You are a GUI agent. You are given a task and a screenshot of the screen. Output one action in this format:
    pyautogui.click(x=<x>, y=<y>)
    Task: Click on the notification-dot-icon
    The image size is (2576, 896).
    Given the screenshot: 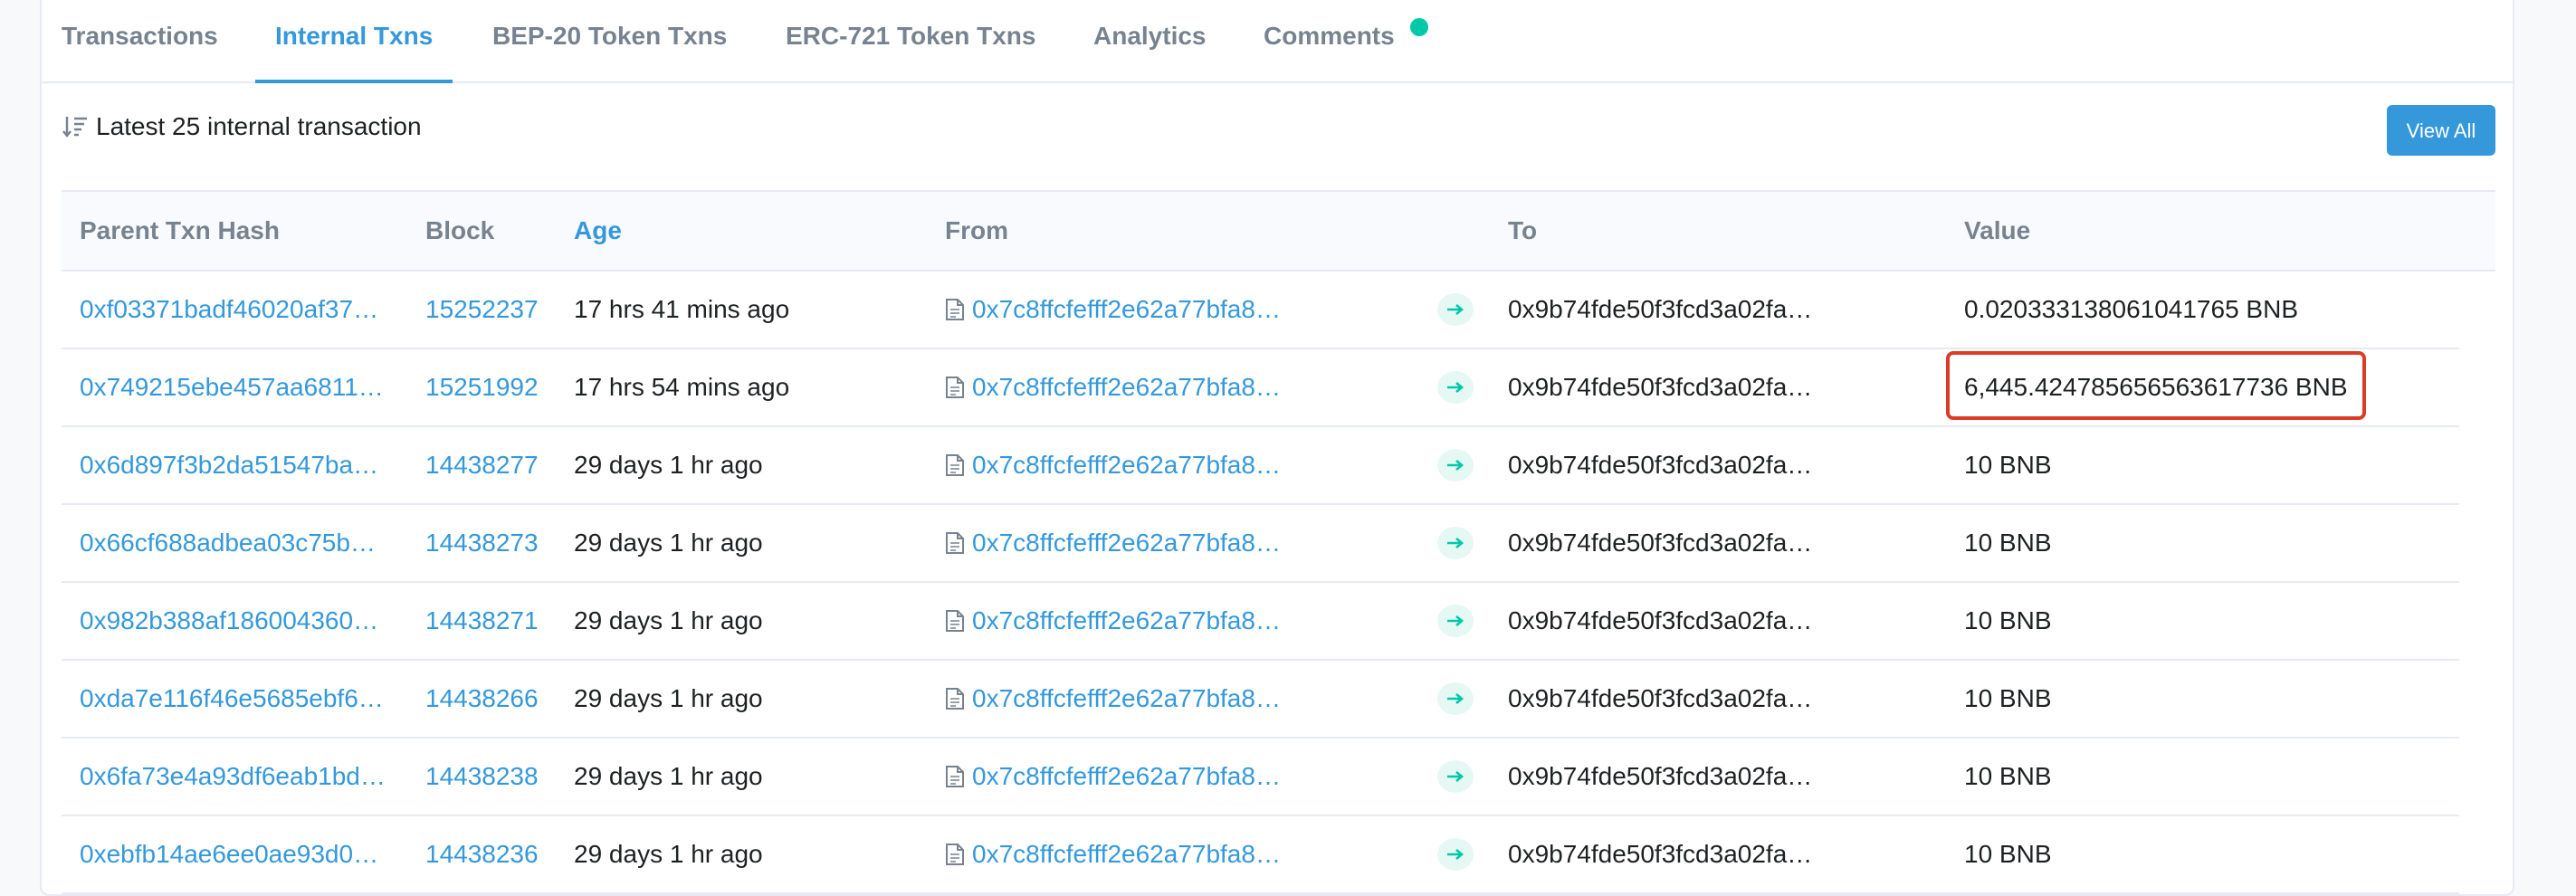 What is the action you would take?
    pyautogui.click(x=1419, y=27)
    